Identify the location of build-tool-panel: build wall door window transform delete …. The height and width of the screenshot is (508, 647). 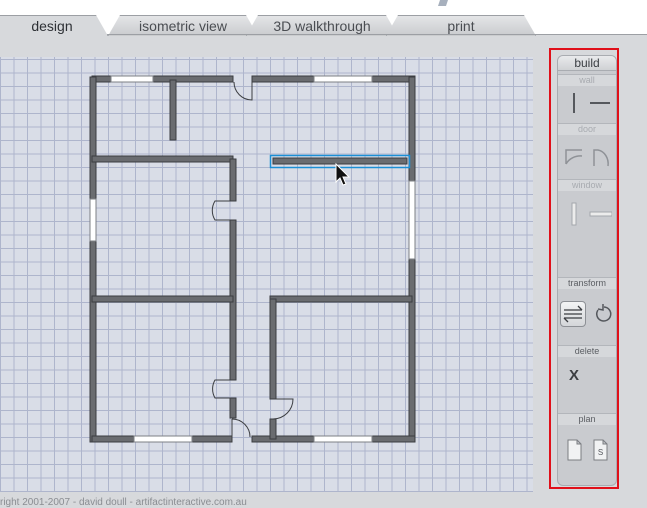
(587, 270).